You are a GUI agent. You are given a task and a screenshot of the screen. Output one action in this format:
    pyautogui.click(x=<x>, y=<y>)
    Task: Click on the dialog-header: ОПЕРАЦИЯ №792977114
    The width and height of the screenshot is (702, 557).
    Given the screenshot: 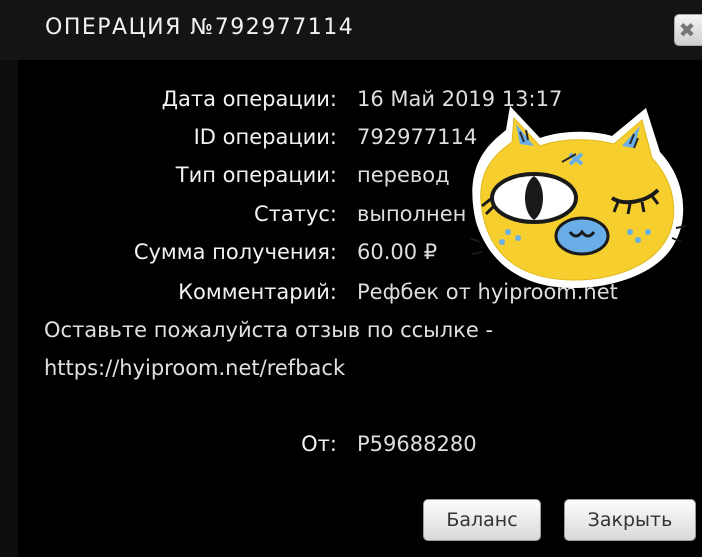 What is the action you would take?
    pyautogui.click(x=351, y=30)
    